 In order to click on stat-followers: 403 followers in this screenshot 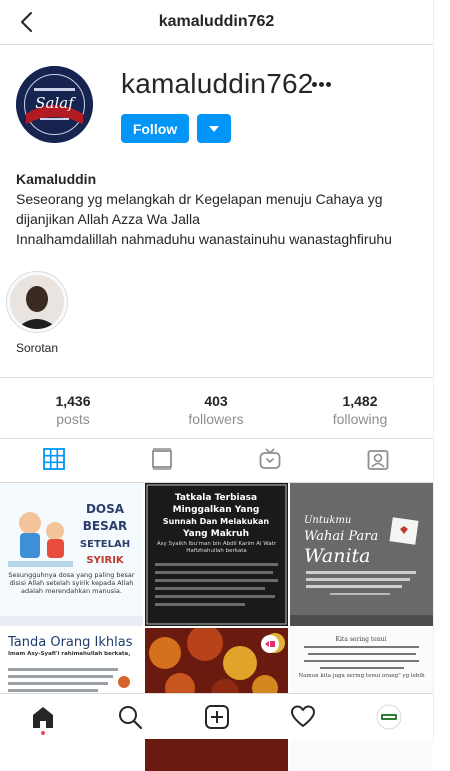, I will do `click(216, 410)`.